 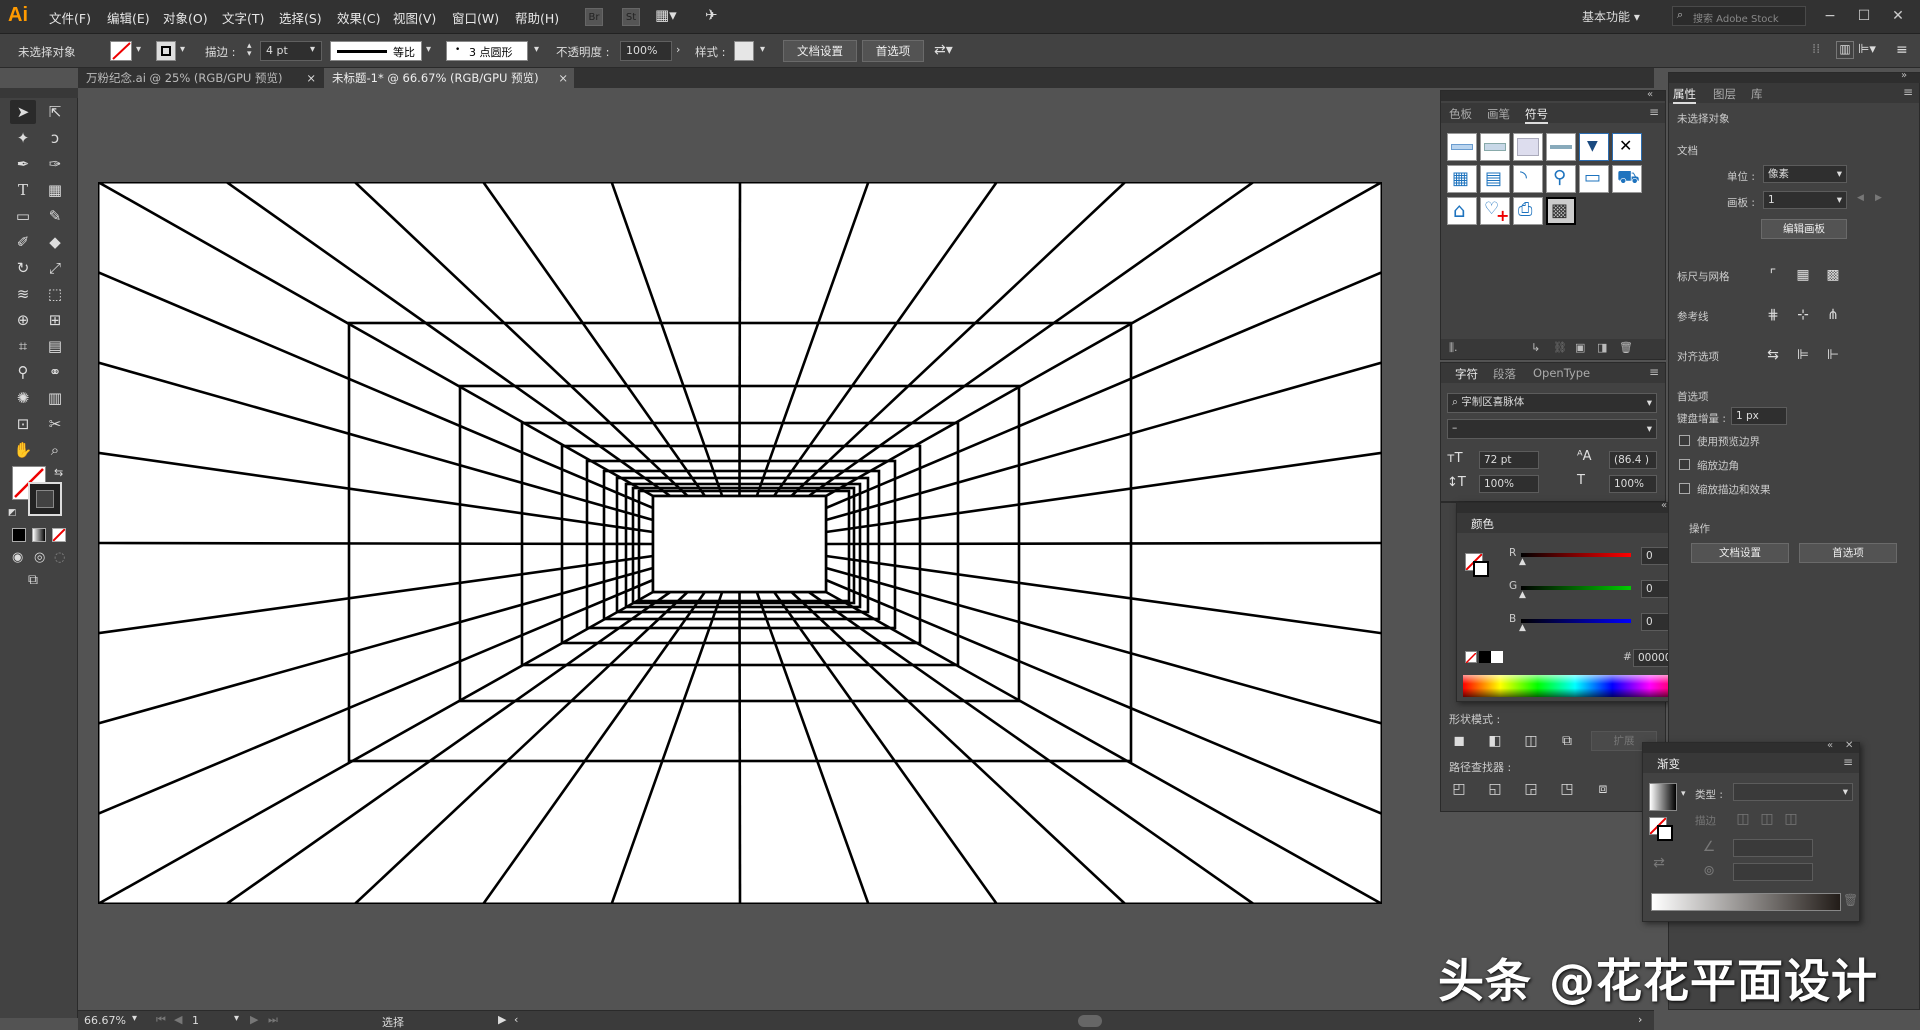 I want to click on arrange-documents-icon: ▦▾, so click(x=666, y=15).